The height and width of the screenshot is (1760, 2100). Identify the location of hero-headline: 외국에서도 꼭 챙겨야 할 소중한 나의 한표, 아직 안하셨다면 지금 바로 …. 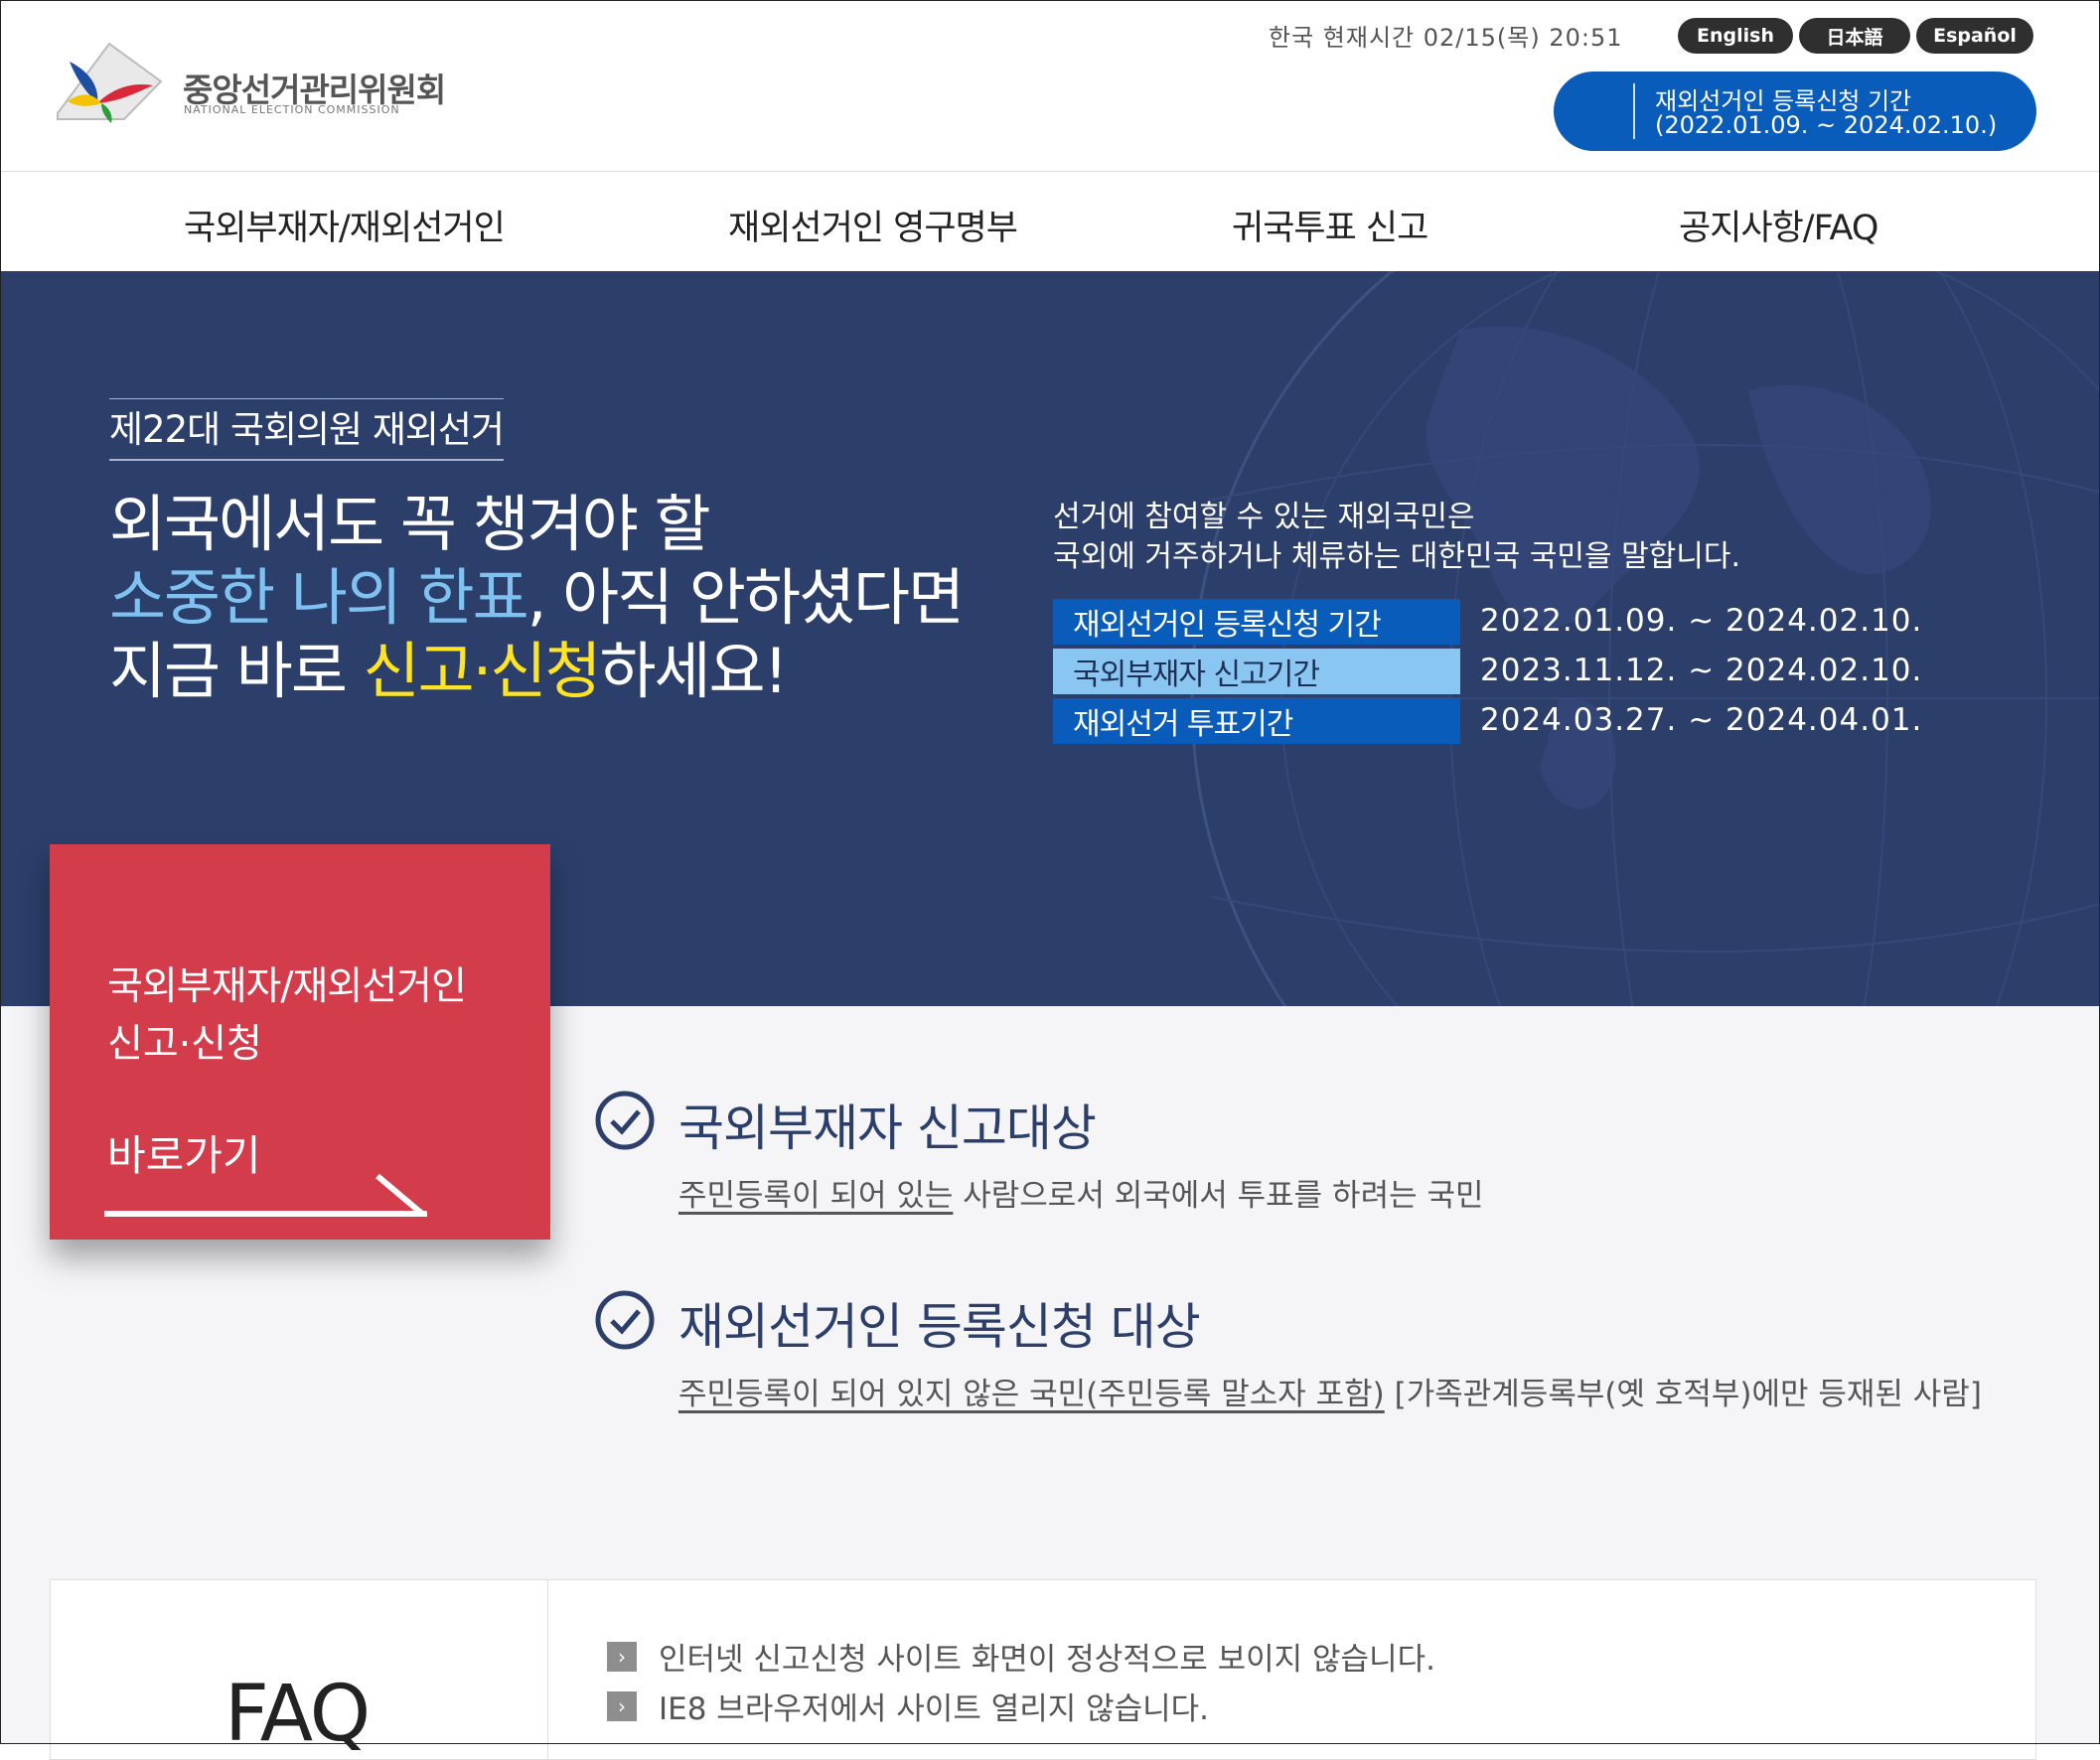
(537, 598).